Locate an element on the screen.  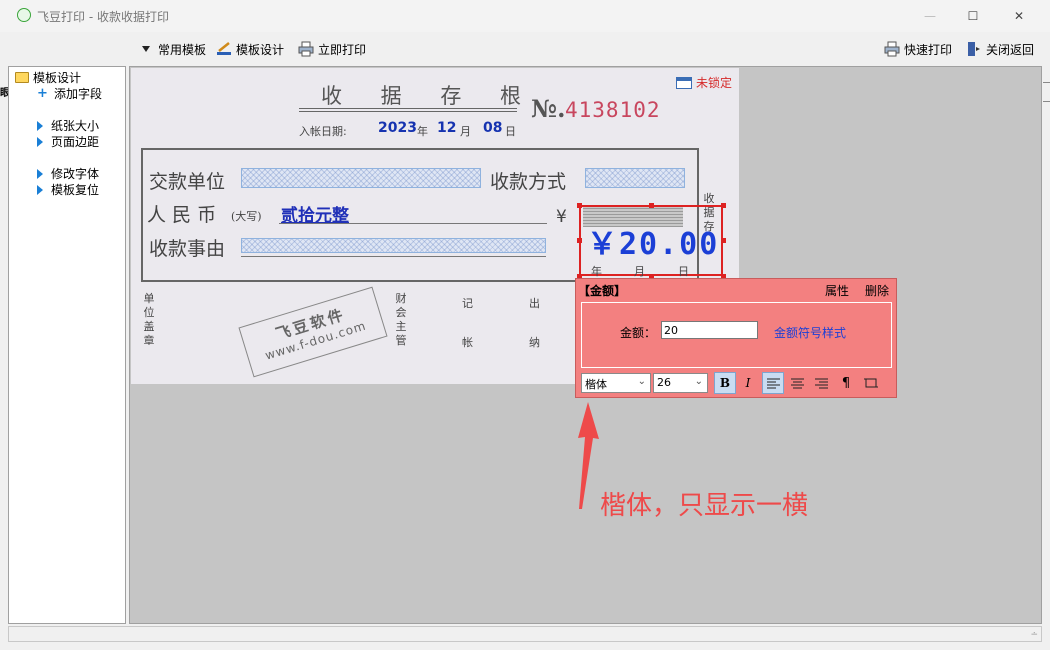
close-return-label: 关闭返回 is located at coordinates (1010, 49).